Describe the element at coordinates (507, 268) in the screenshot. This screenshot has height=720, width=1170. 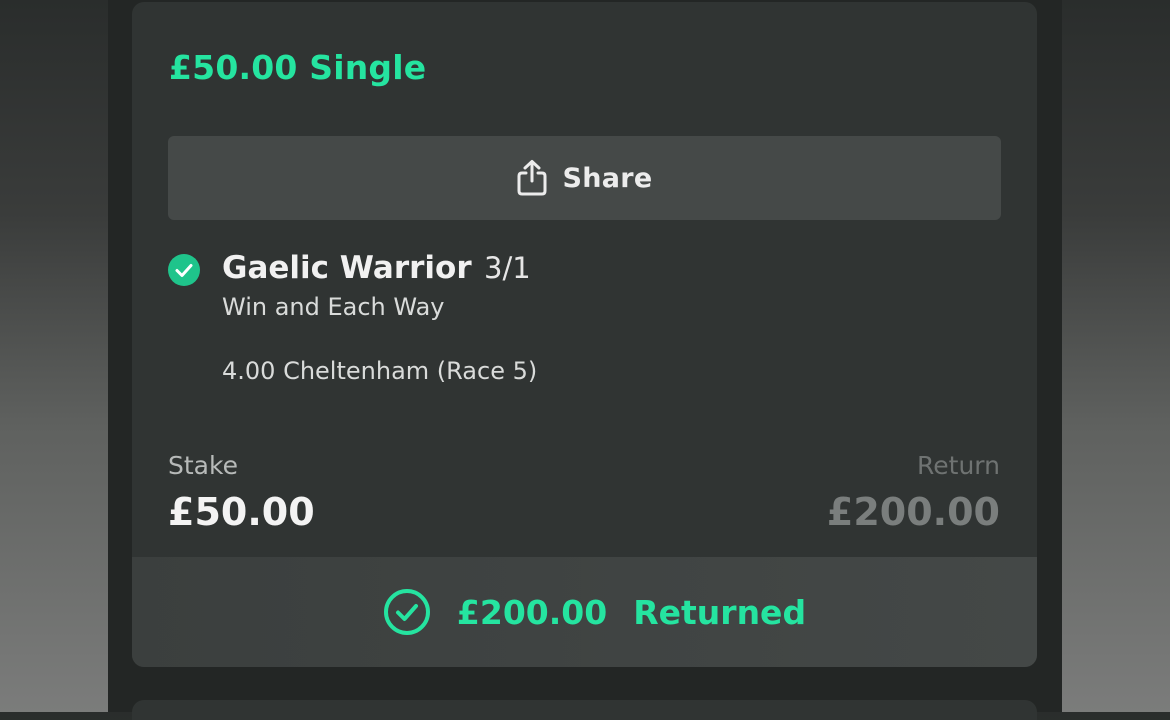
I see `selection-odds: 3/1` at that location.